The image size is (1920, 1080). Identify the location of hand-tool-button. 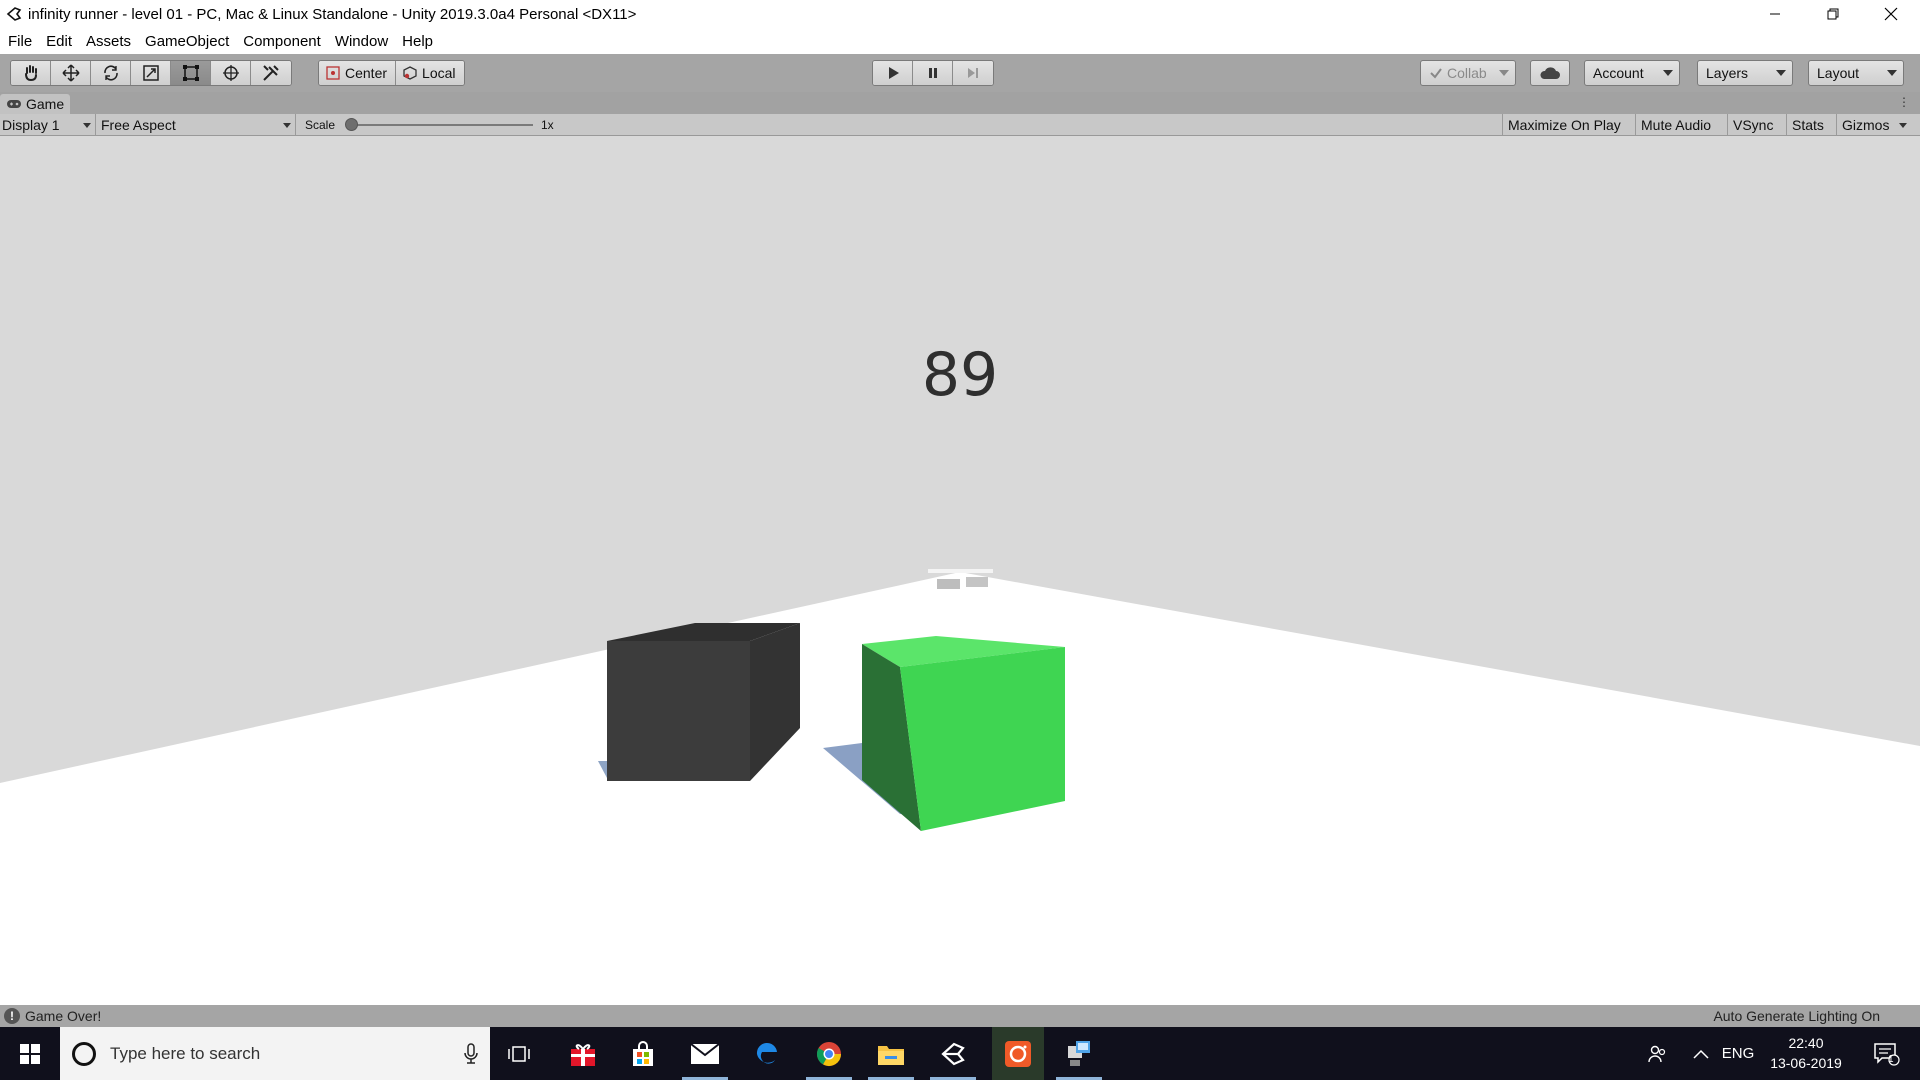
(31, 73).